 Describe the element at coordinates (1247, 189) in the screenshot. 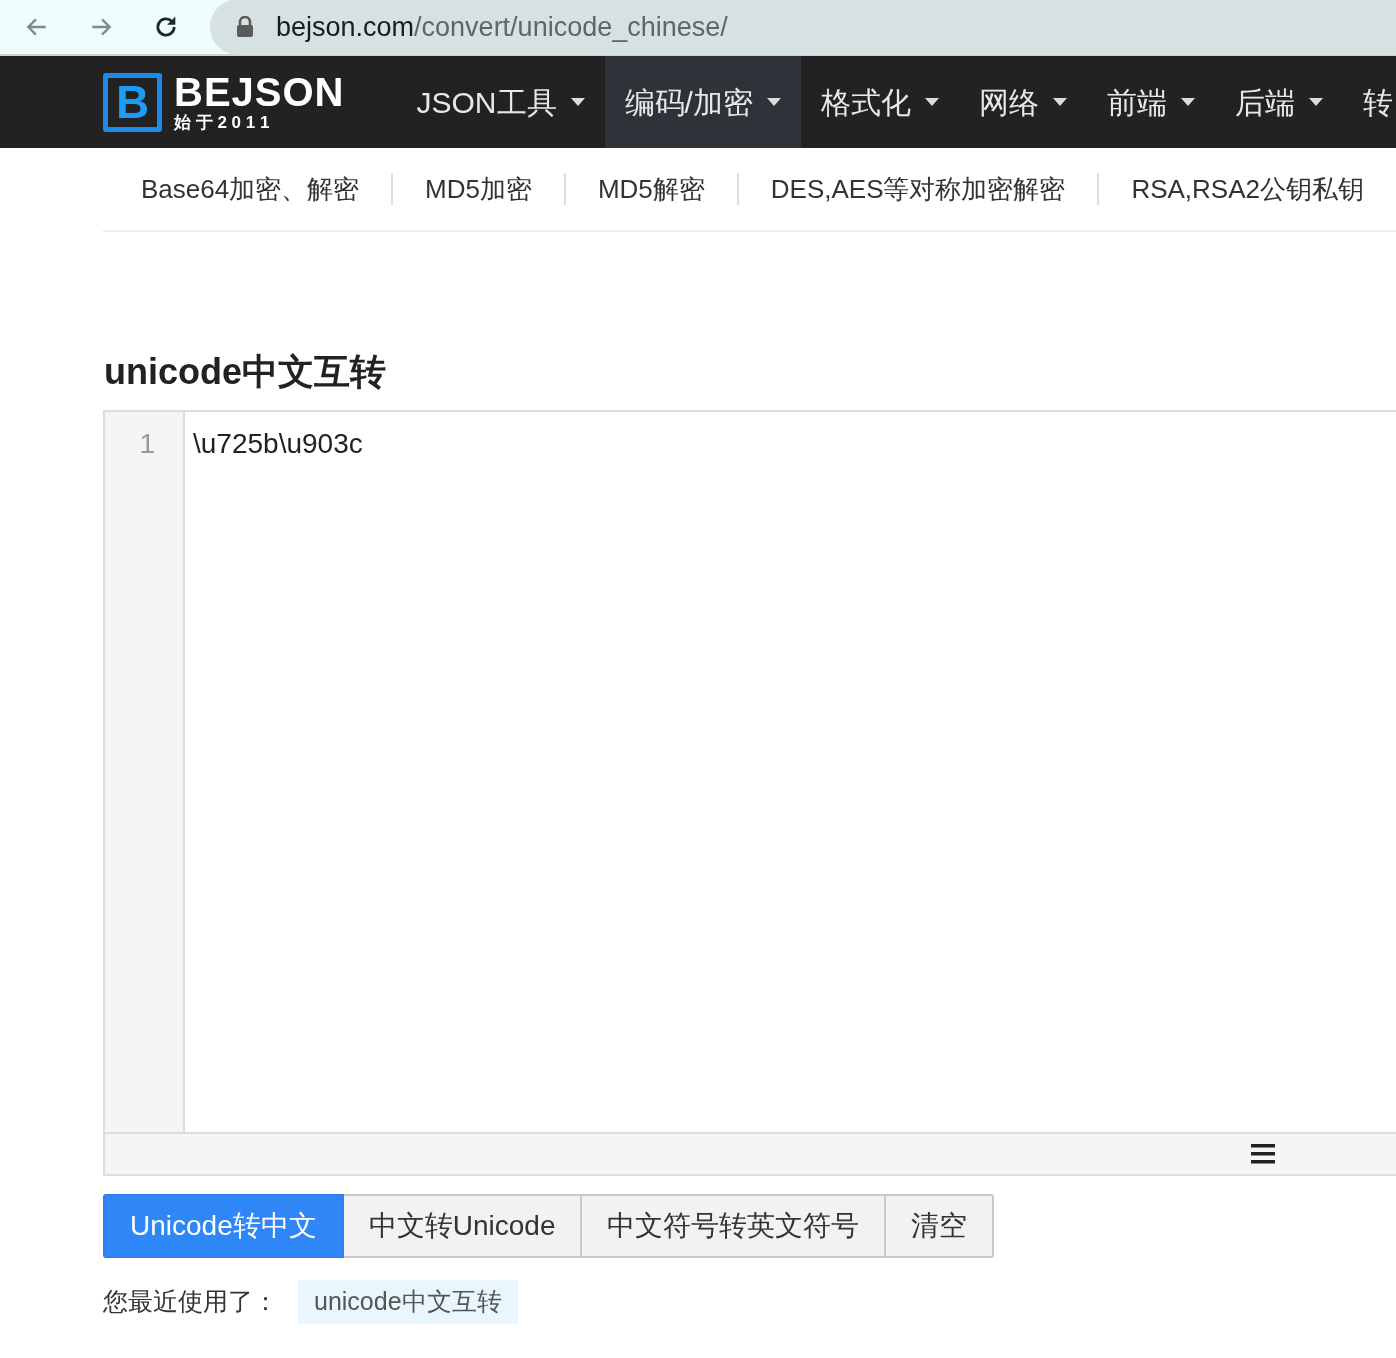

I see `subnav-link: RSA,RSA2公钥私钥` at that location.